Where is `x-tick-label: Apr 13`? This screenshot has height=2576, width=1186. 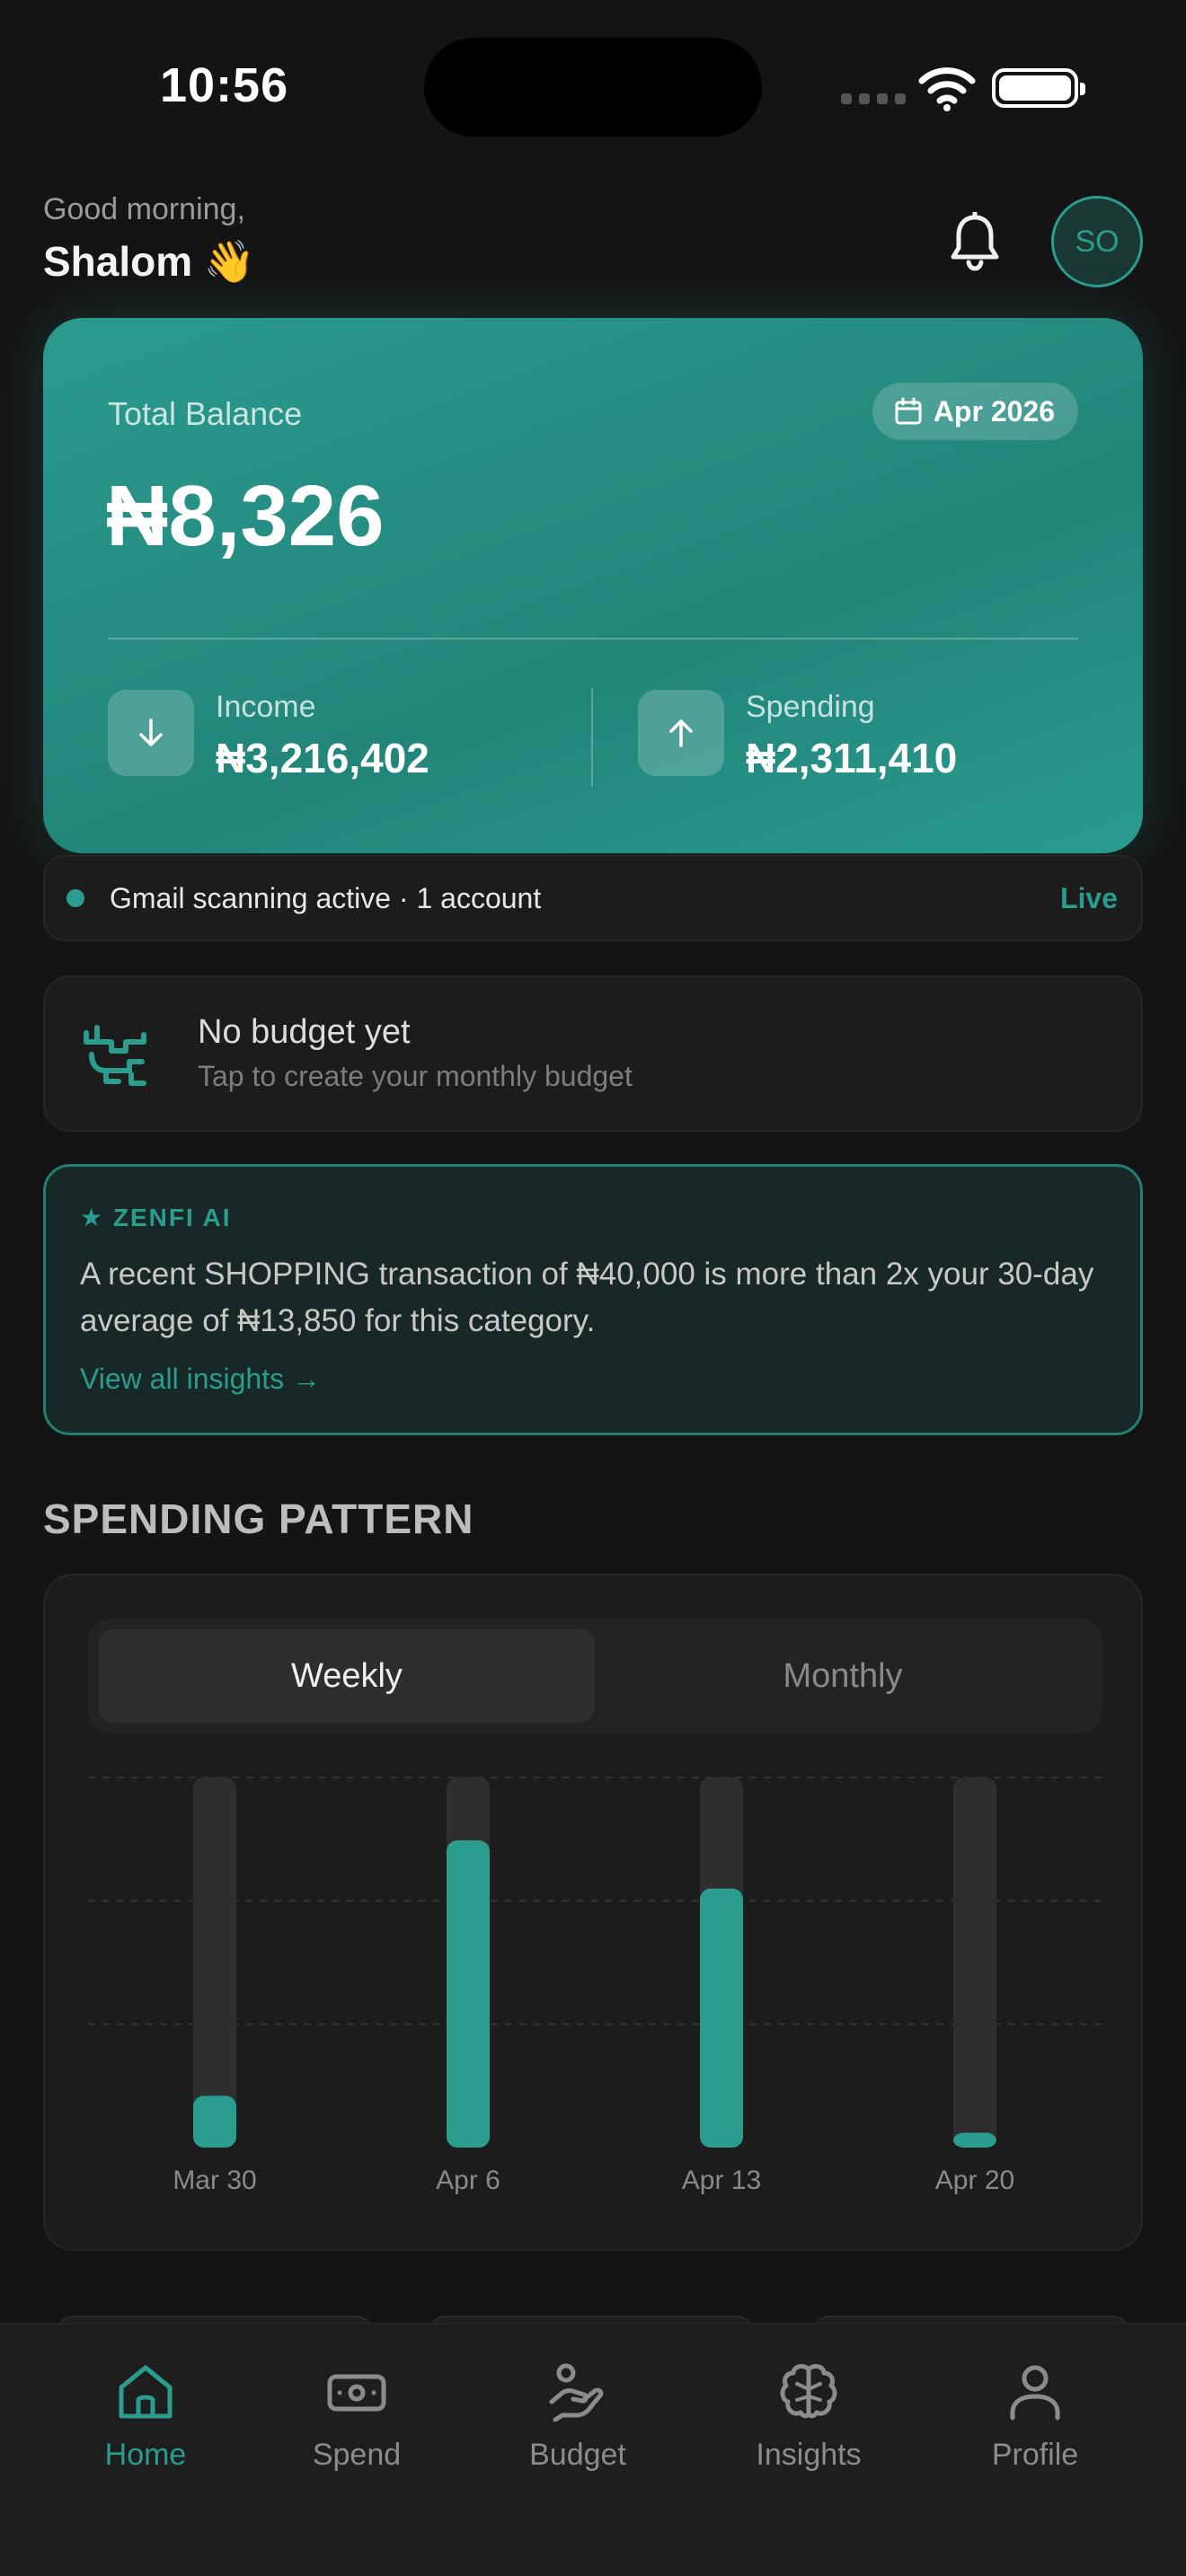
x-tick-label: Apr 13 is located at coordinates (721, 2180).